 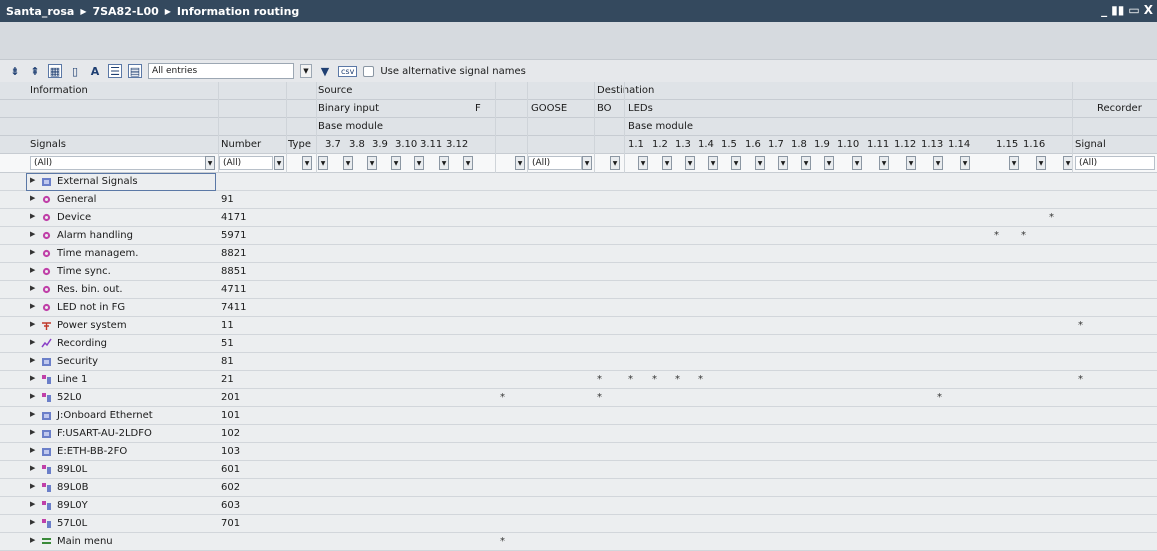 I want to click on bi-column: 3.11, so click(x=431, y=144).